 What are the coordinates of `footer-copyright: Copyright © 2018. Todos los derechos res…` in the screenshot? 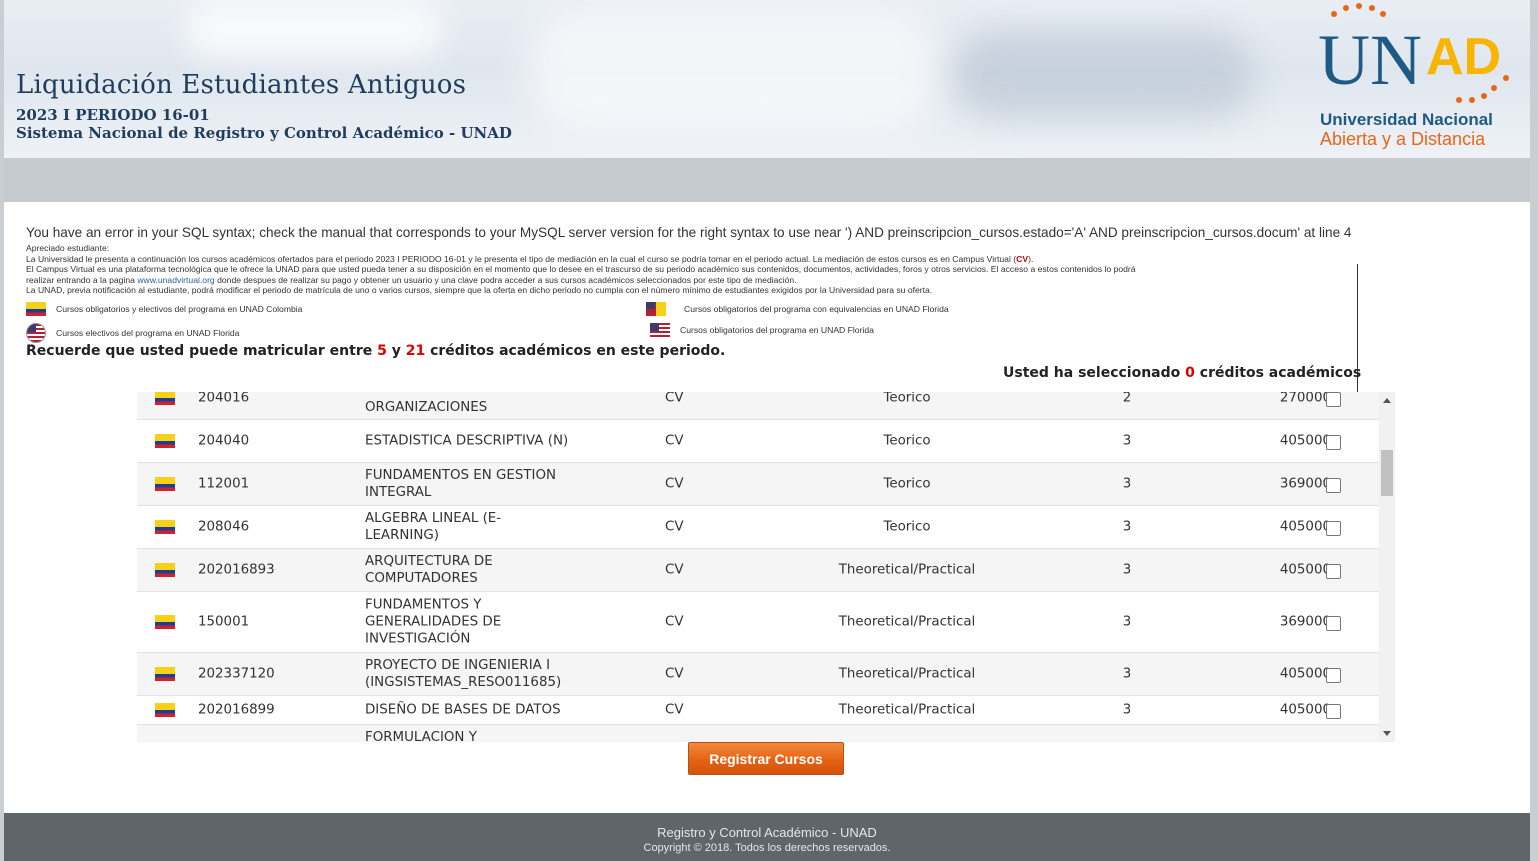 It's located at (767, 848).